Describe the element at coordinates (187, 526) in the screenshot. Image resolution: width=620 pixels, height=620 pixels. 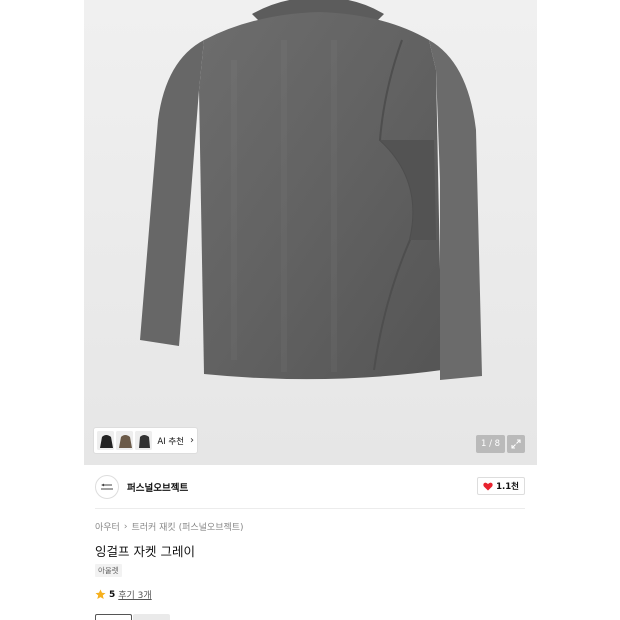
I see `breadcrumb-item-category: 트러커 재킷 (퍼스널오브젝트)` at that location.